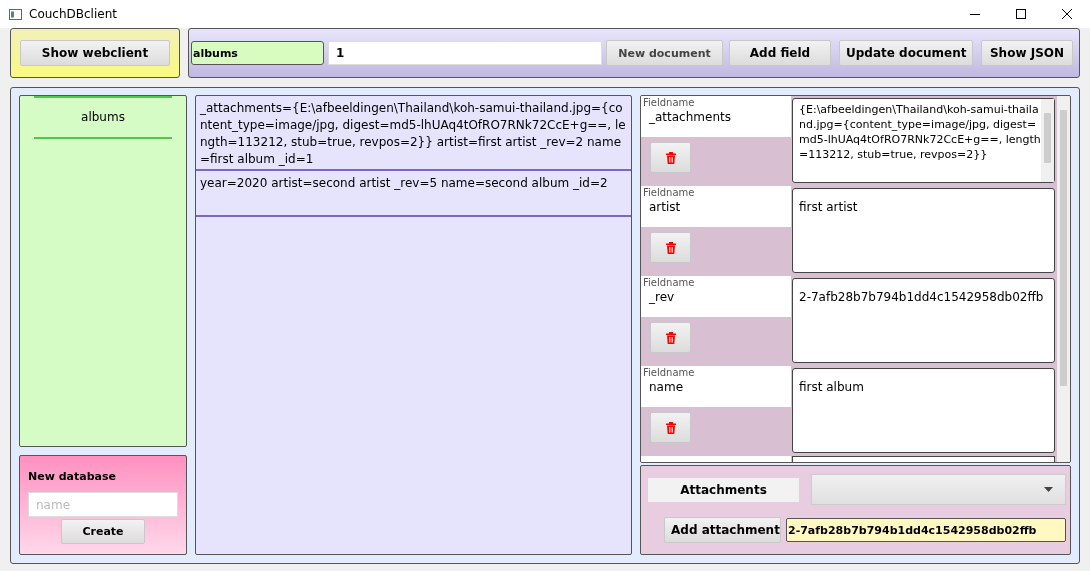  Describe the element at coordinates (723, 489) in the screenshot. I see `attachments-label: Attachments` at that location.